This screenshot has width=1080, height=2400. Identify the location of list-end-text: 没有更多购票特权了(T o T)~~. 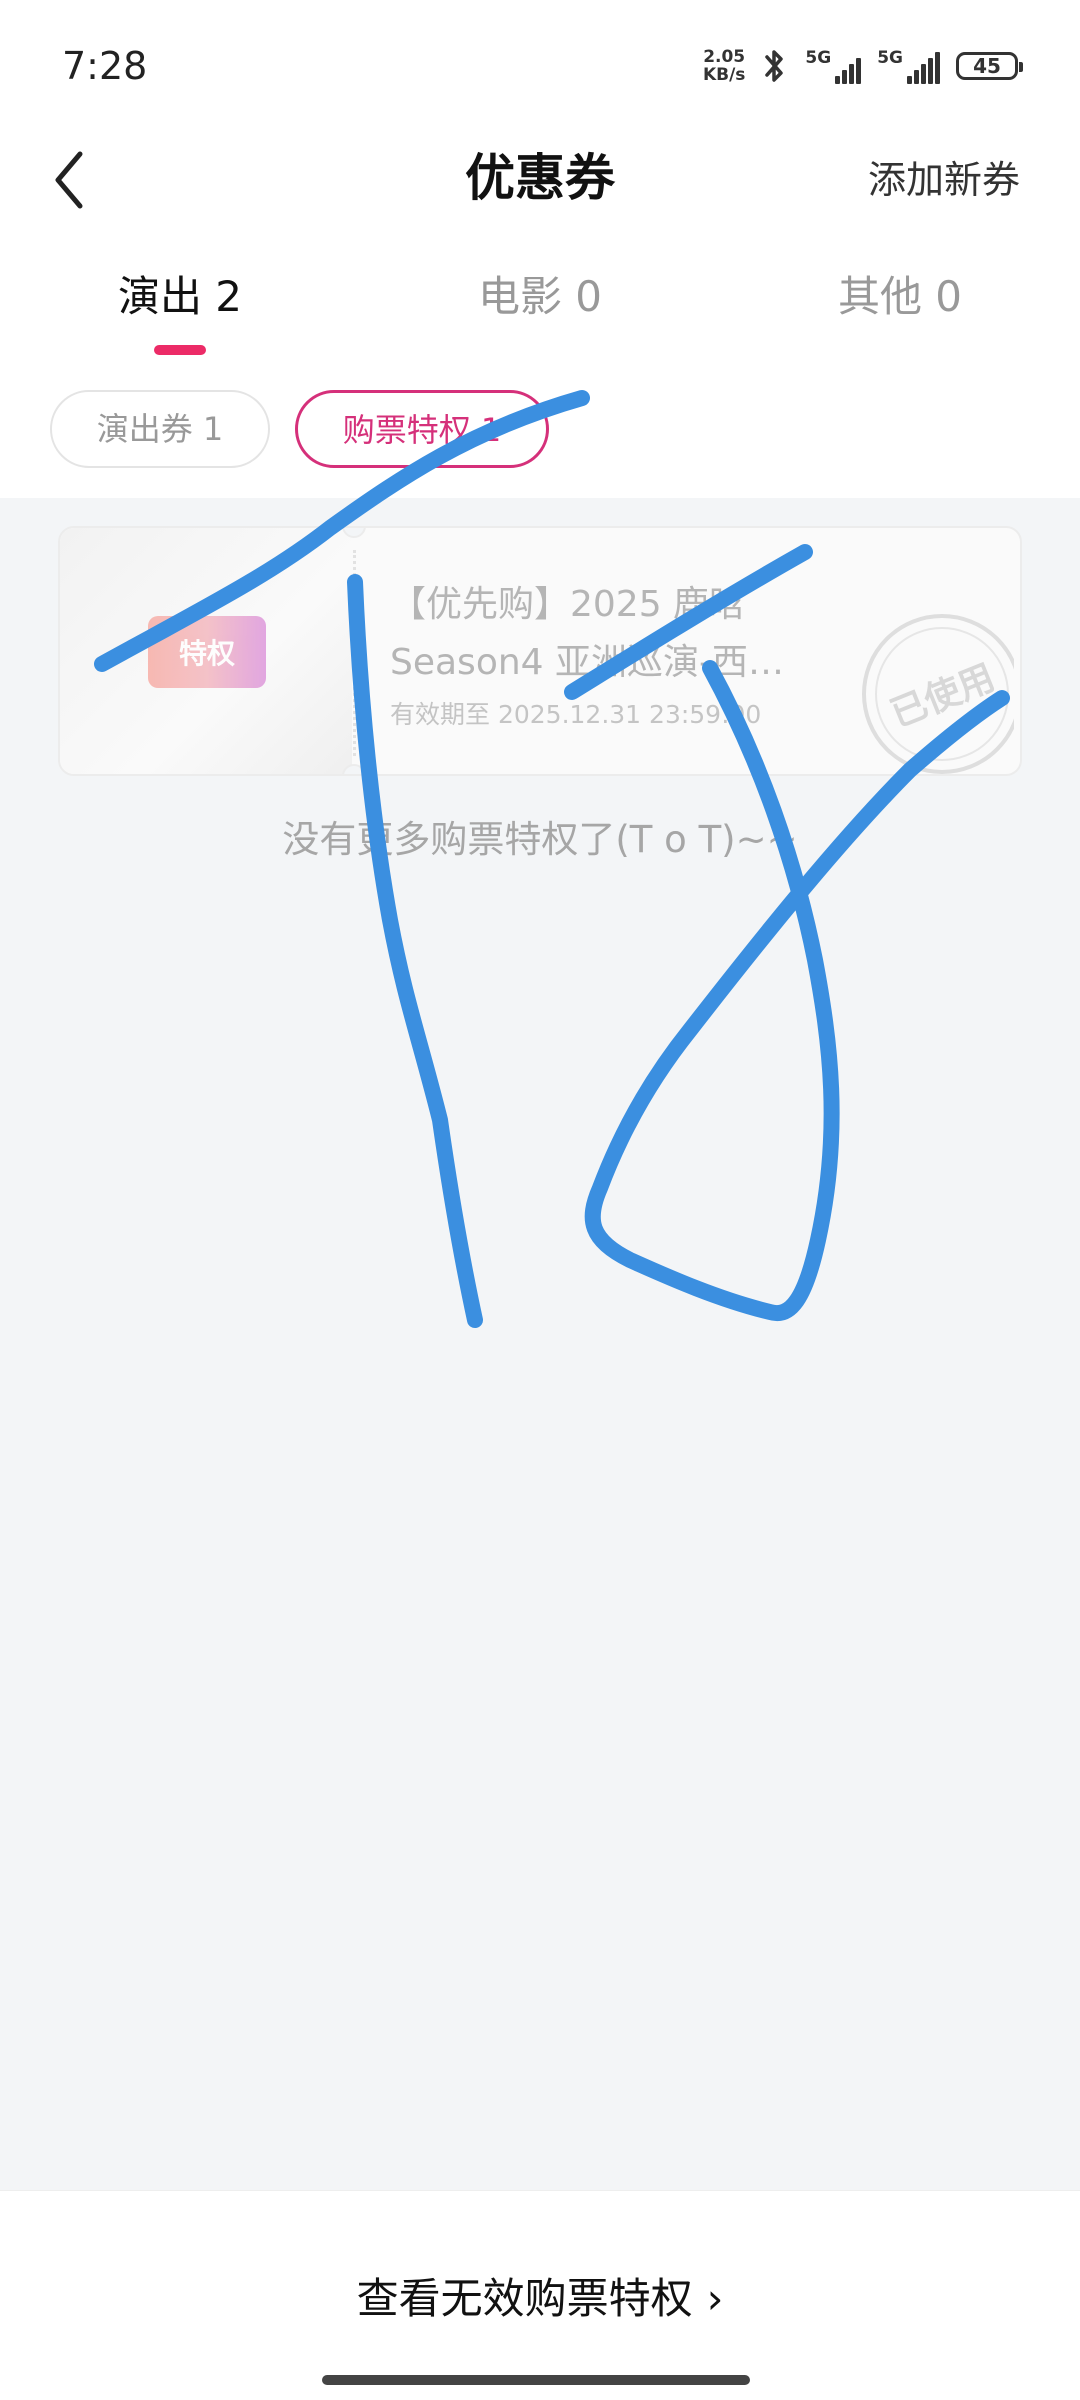
(540, 839).